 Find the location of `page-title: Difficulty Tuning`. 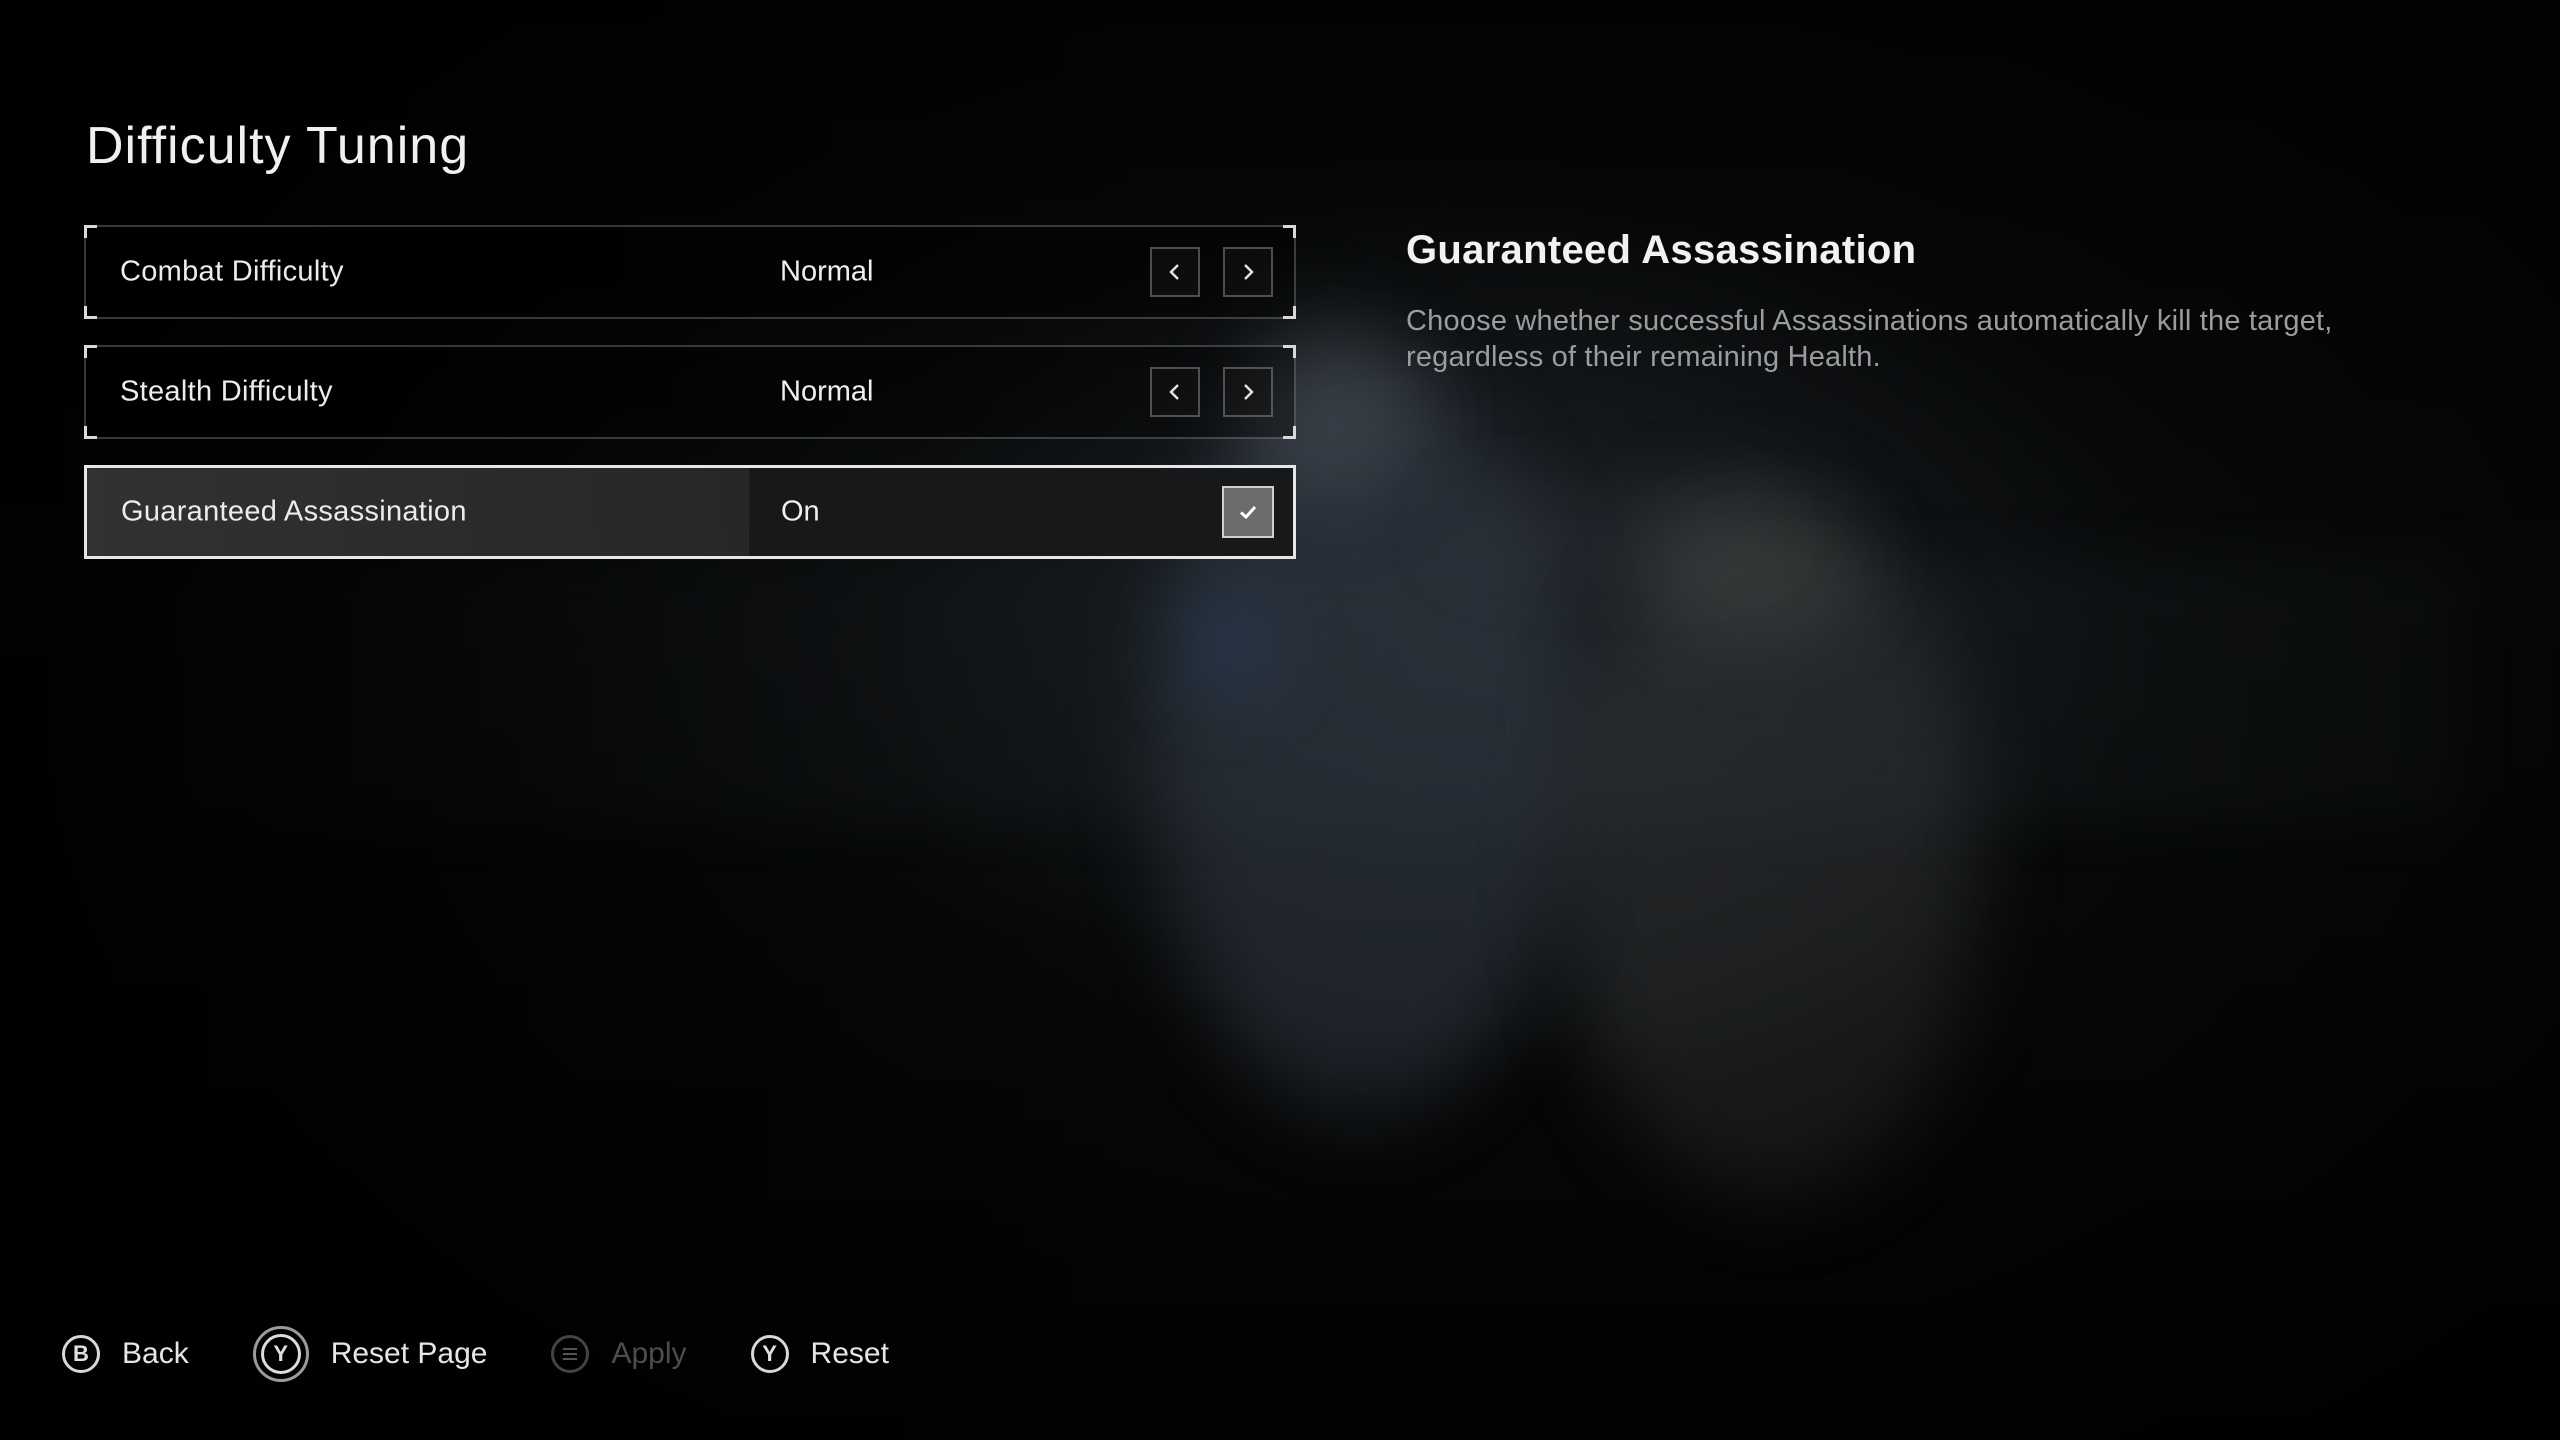

page-title: Difficulty Tuning is located at coordinates (278, 146).